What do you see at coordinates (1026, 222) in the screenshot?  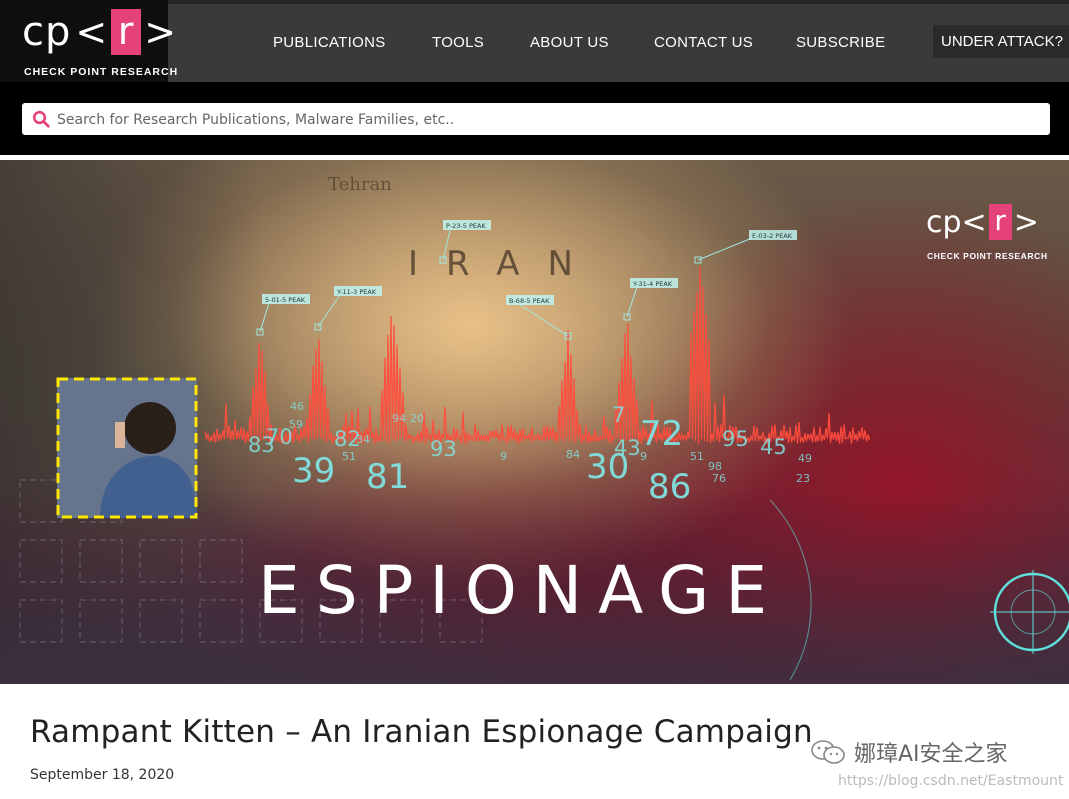 I see `hero-logo-bracket-close: >` at bounding box center [1026, 222].